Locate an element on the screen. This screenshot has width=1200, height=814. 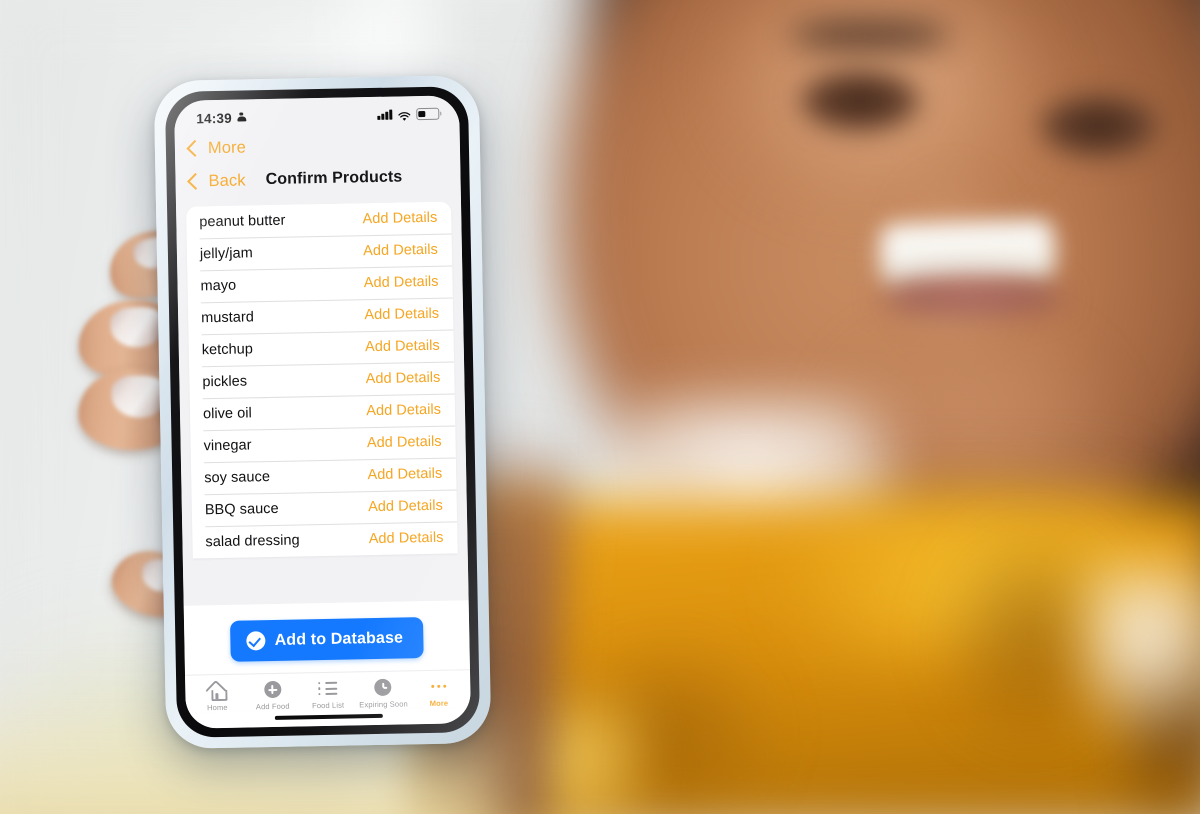
home-indicator is located at coordinates (328, 716).